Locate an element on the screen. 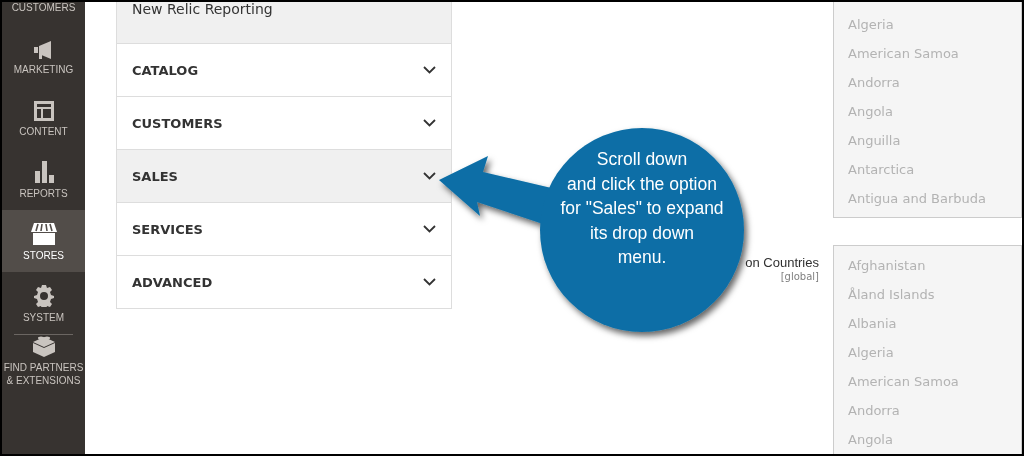 The width and height of the screenshot is (1024, 456). sidebar-item: REPORTS is located at coordinates (43, 179).